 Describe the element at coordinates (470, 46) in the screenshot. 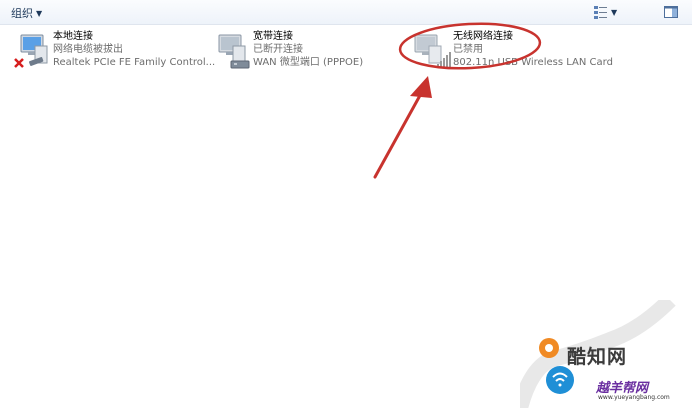

I see `highlight-circle` at that location.